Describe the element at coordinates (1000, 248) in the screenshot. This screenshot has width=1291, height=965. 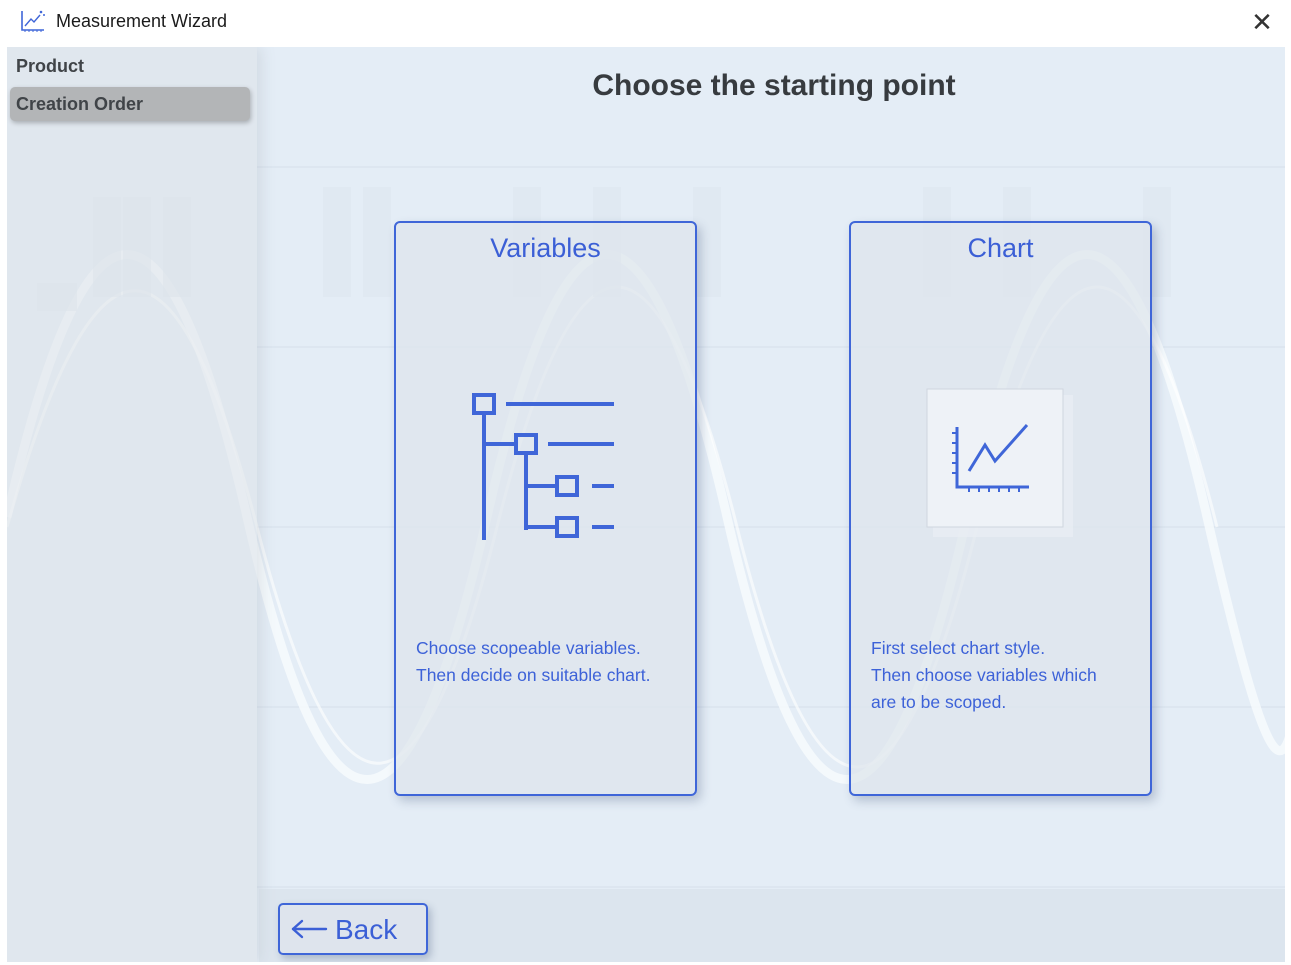
I see `card-title: Chart` at that location.